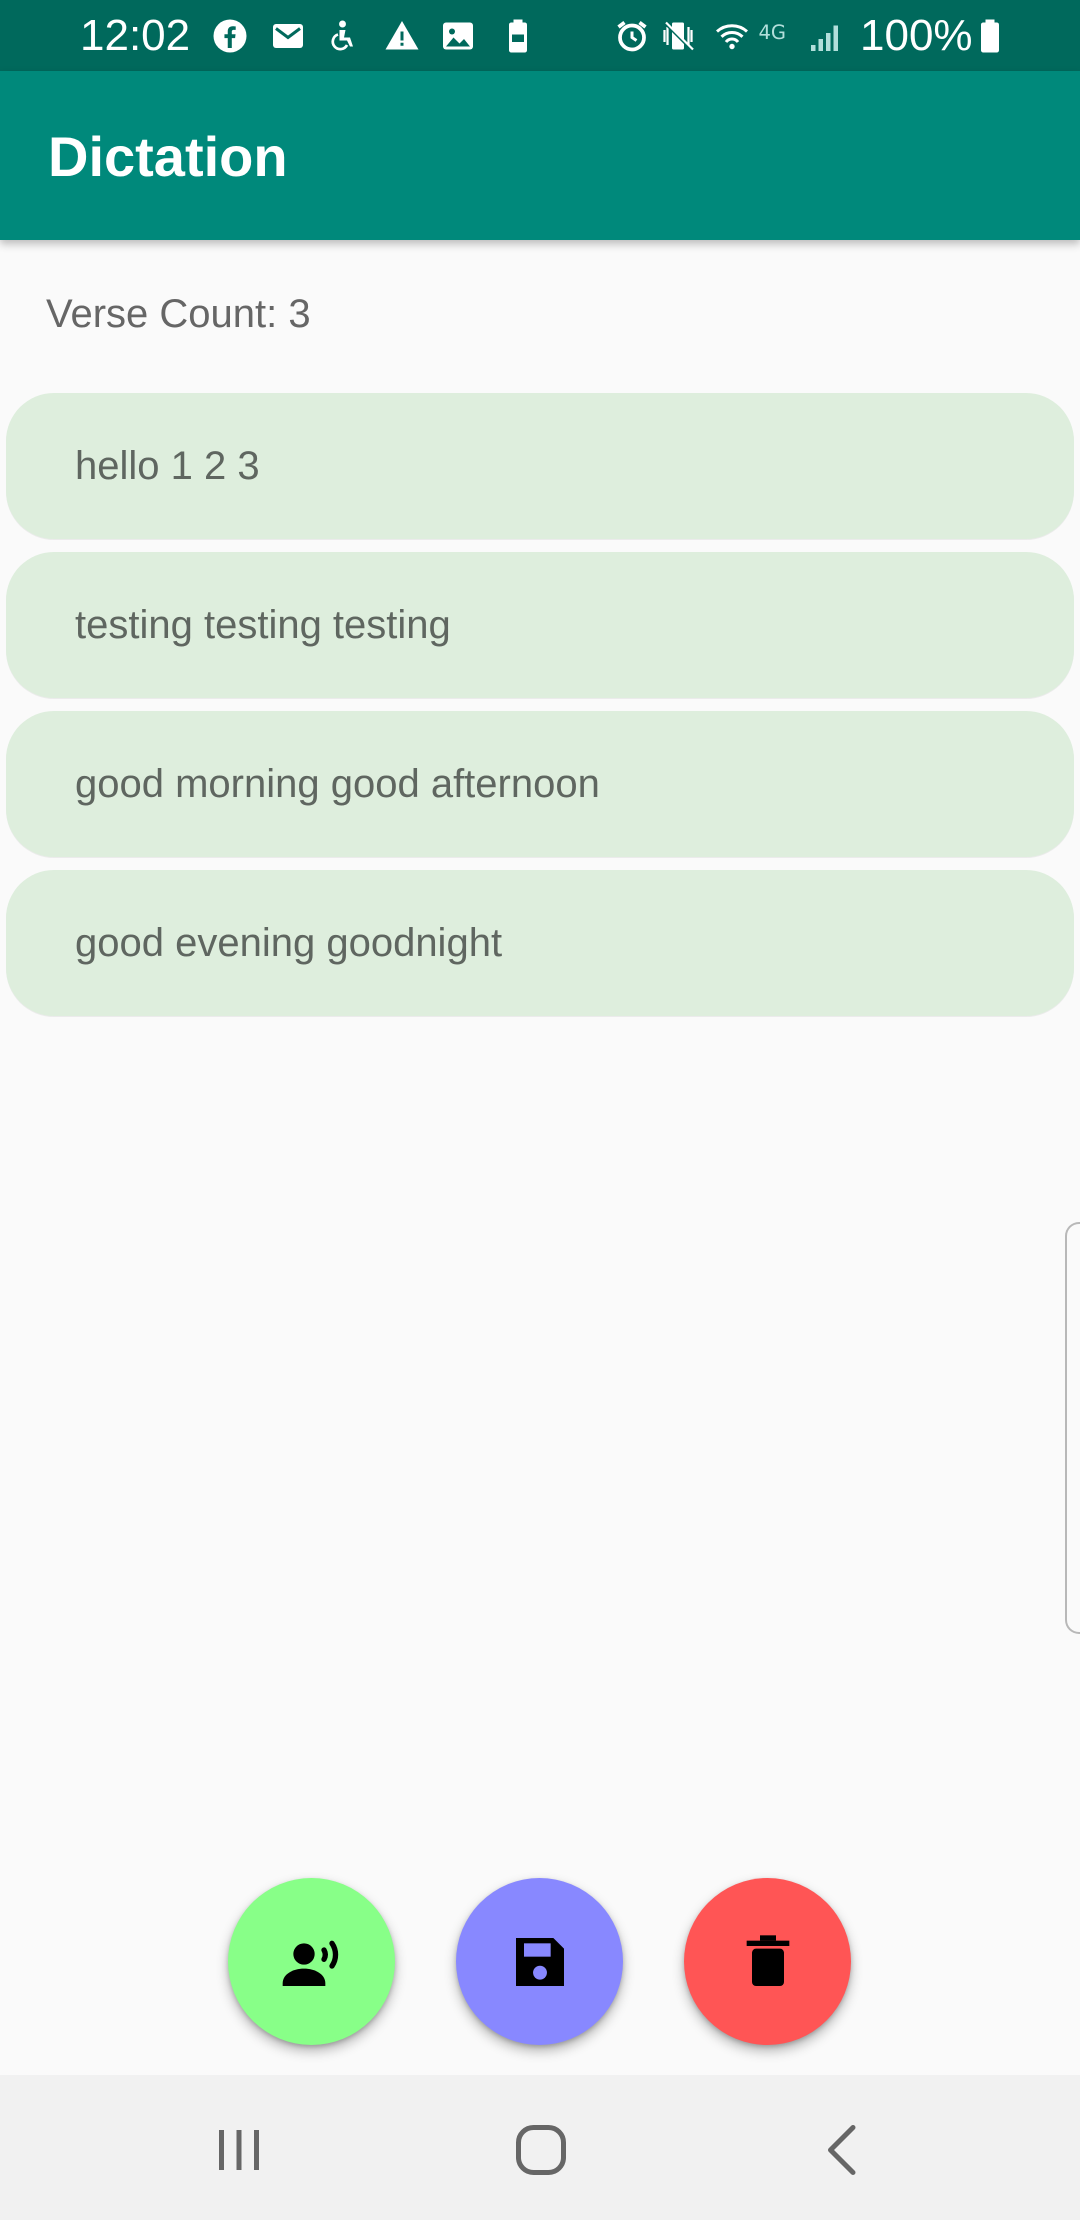  I want to click on gmail-icon, so click(288, 36).